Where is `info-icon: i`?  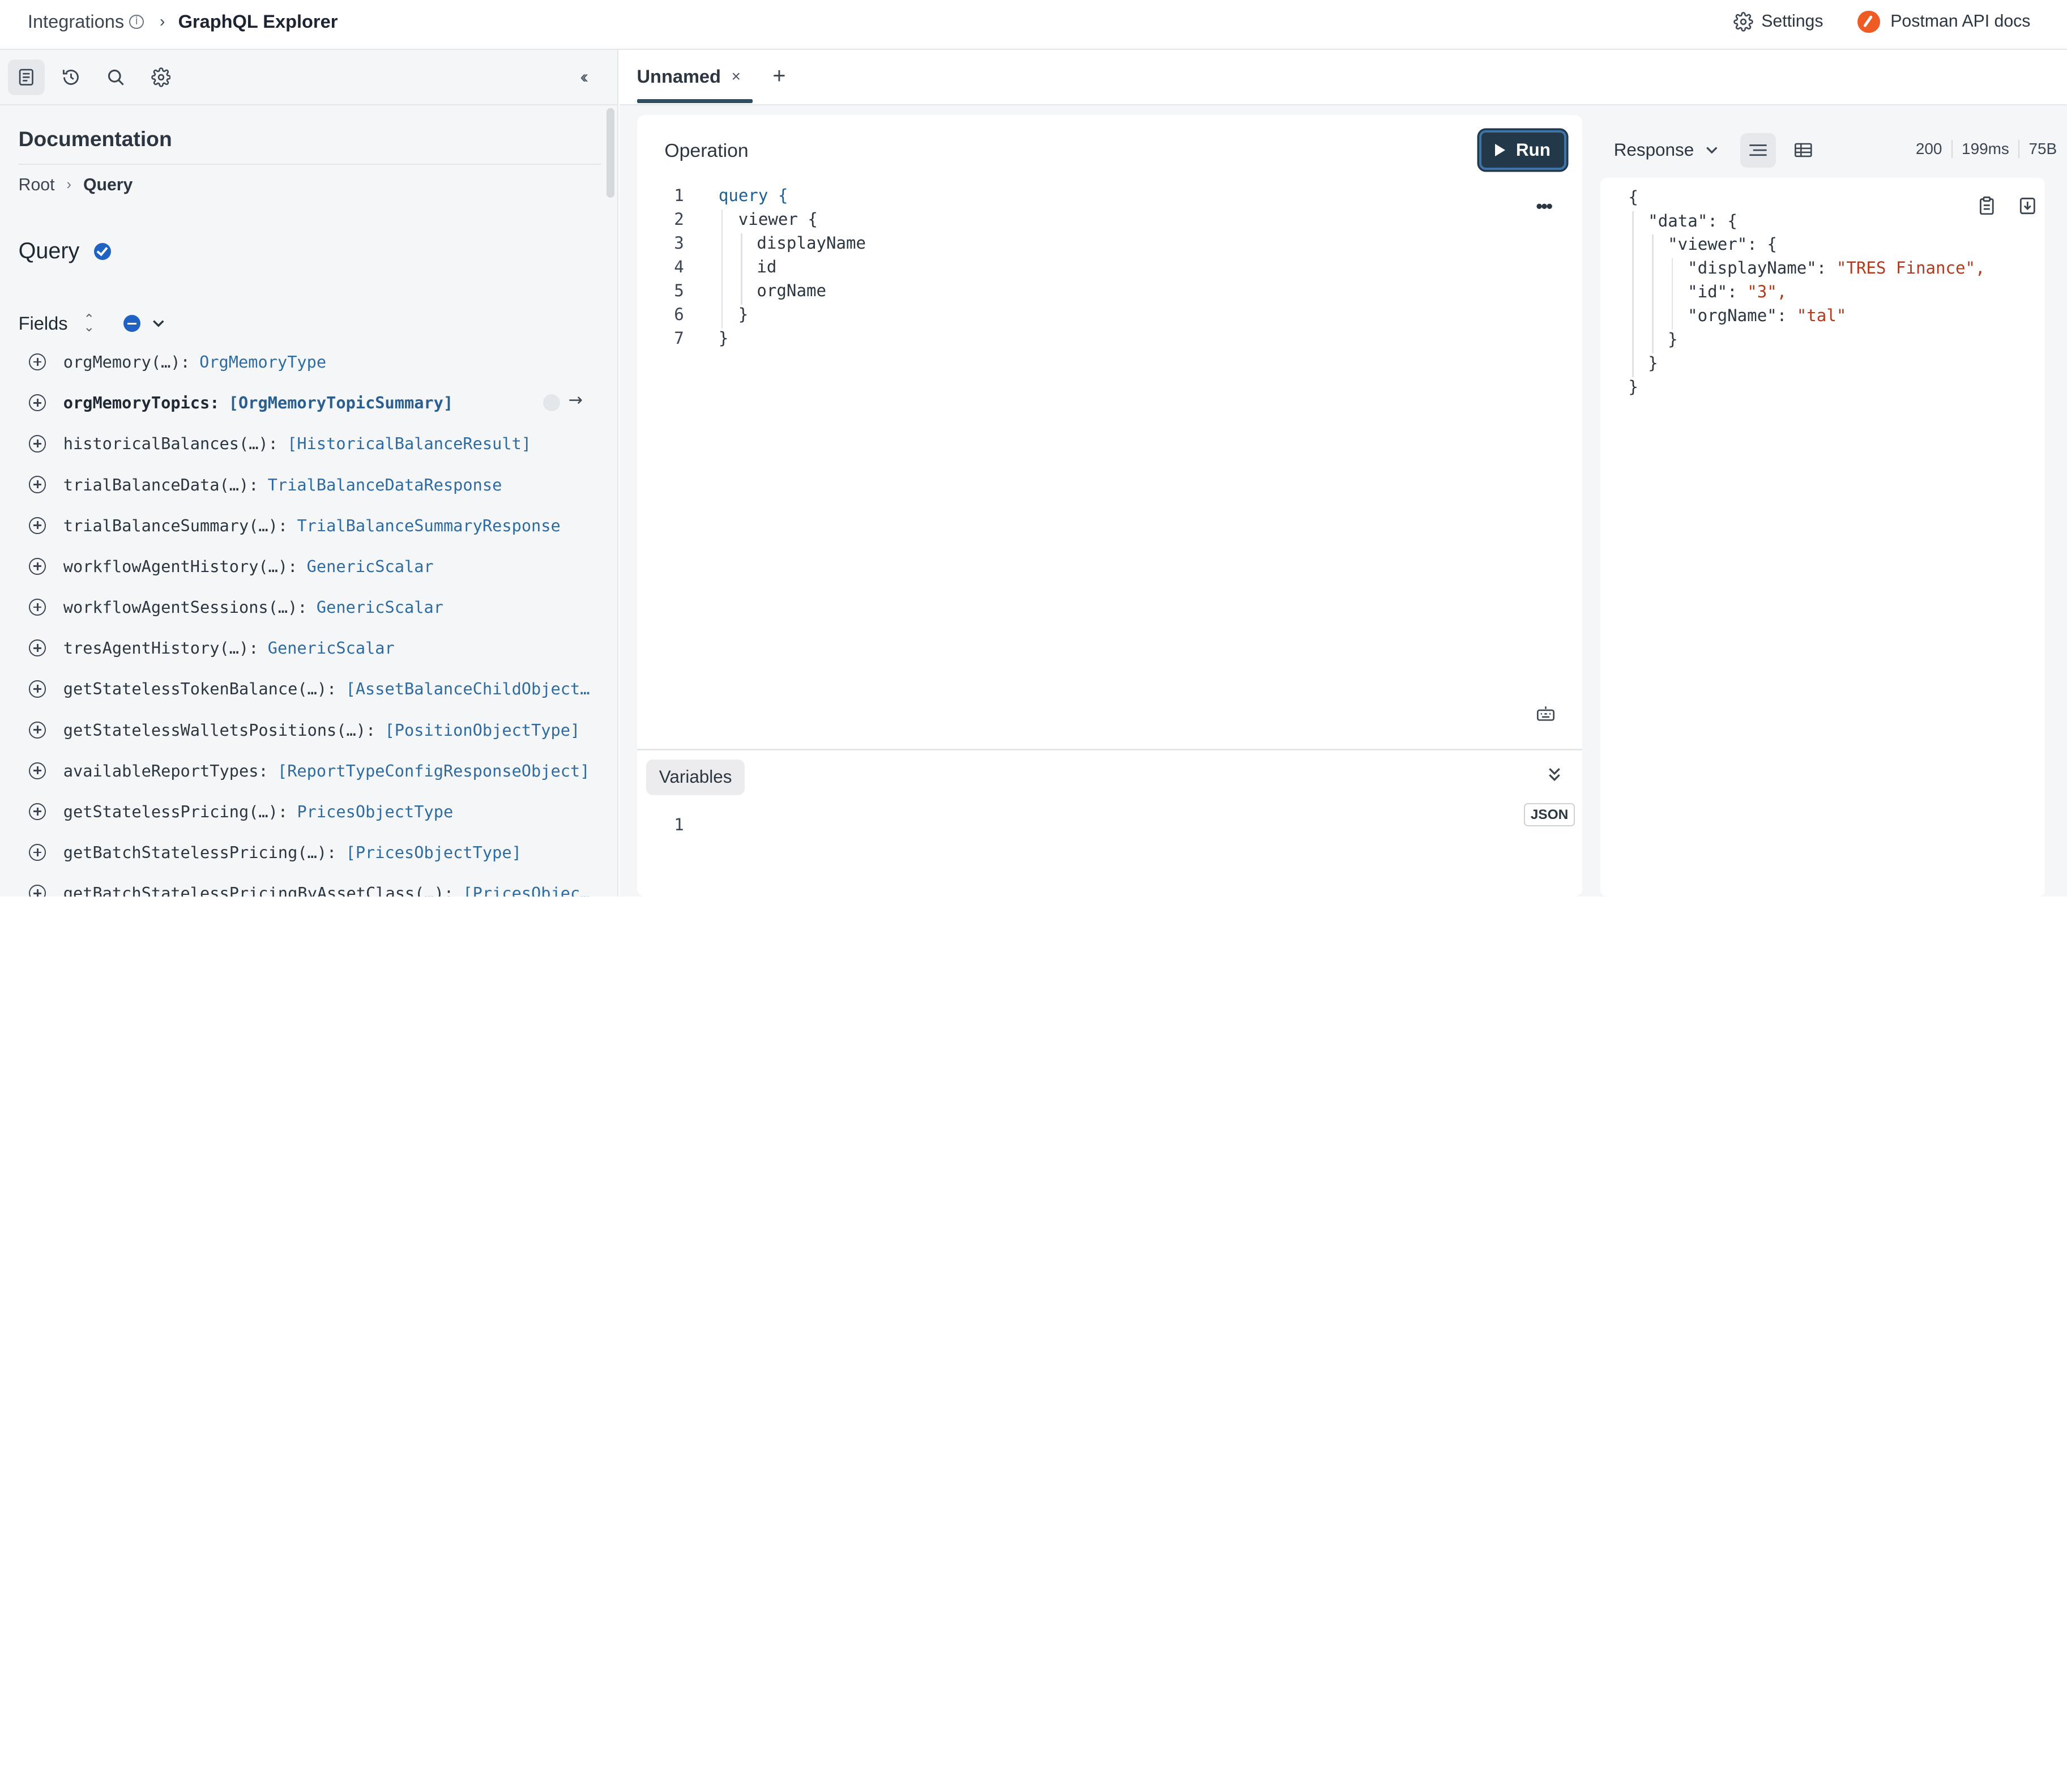 info-icon: i is located at coordinates (136, 21).